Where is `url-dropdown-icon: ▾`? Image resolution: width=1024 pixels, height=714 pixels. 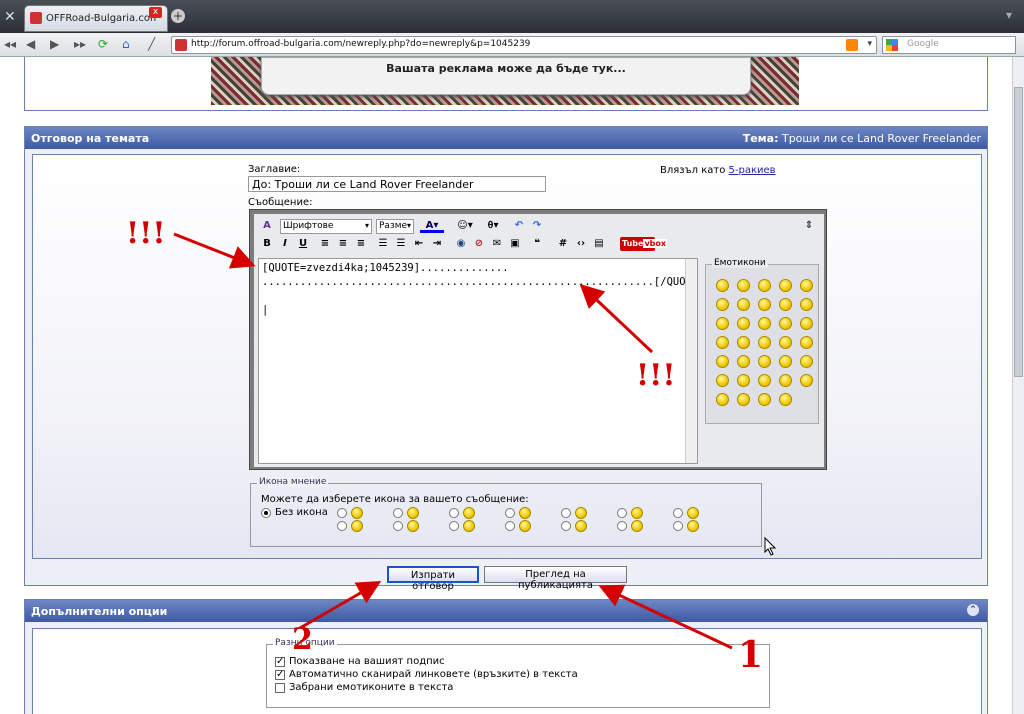 url-dropdown-icon: ▾ is located at coordinates (869, 44).